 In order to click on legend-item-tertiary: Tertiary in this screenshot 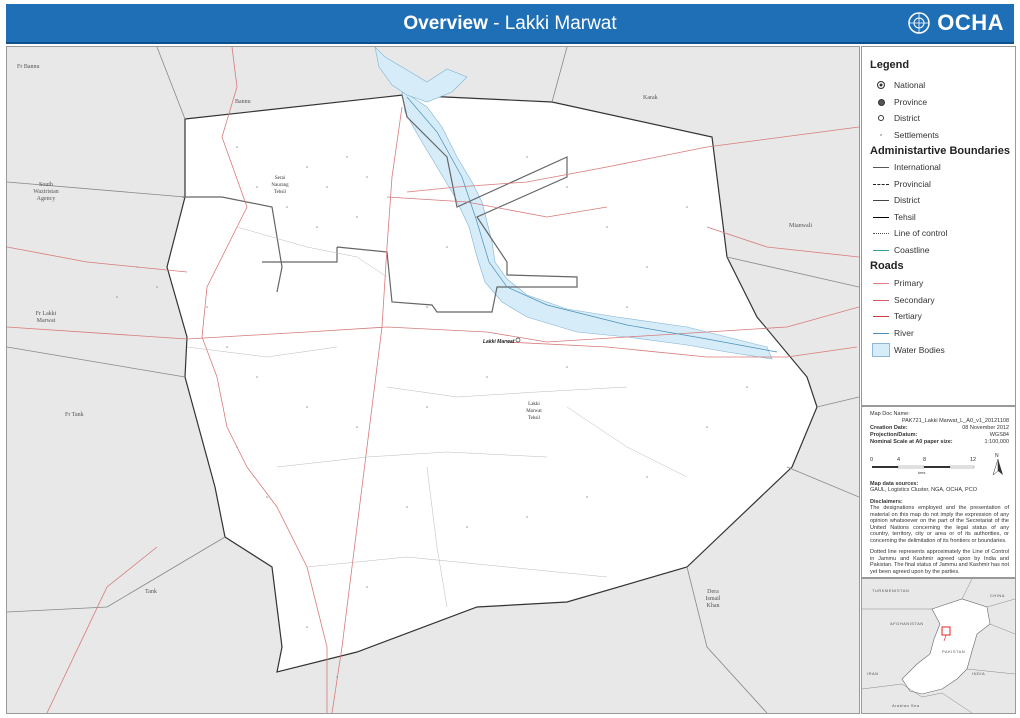, I will do `click(897, 316)`.